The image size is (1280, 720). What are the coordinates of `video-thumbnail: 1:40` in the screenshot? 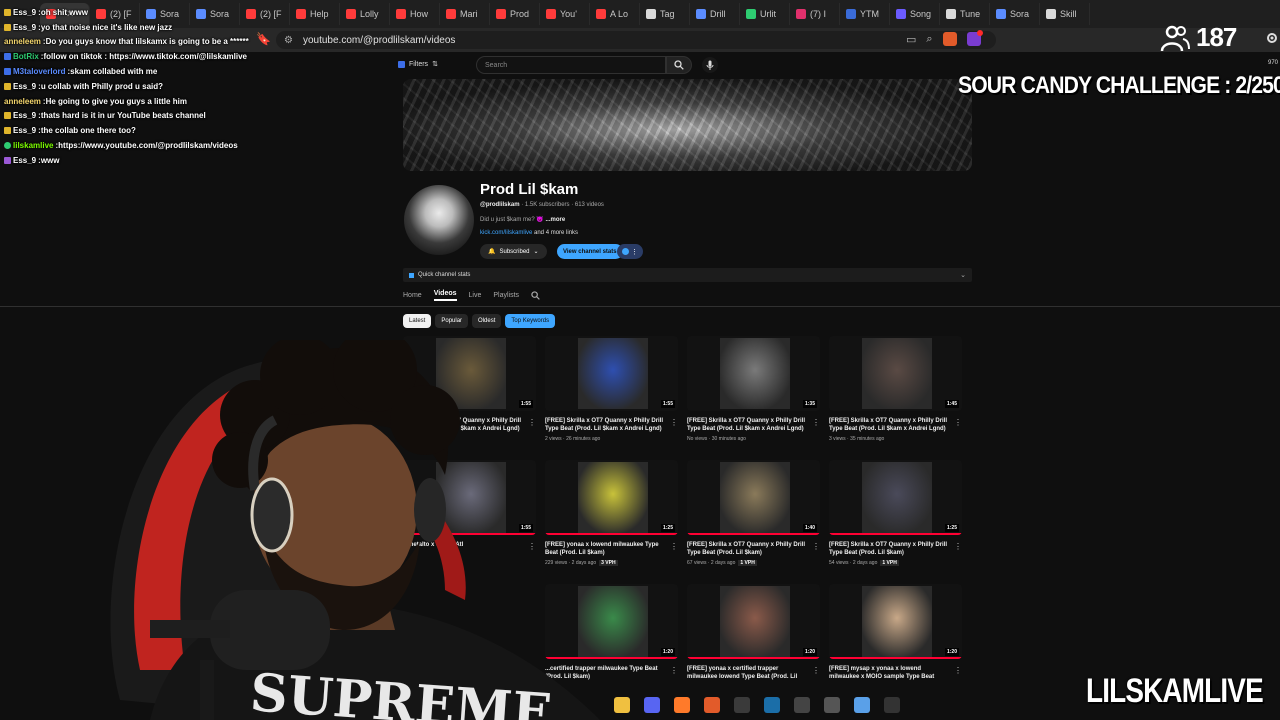 It's located at (753, 497).